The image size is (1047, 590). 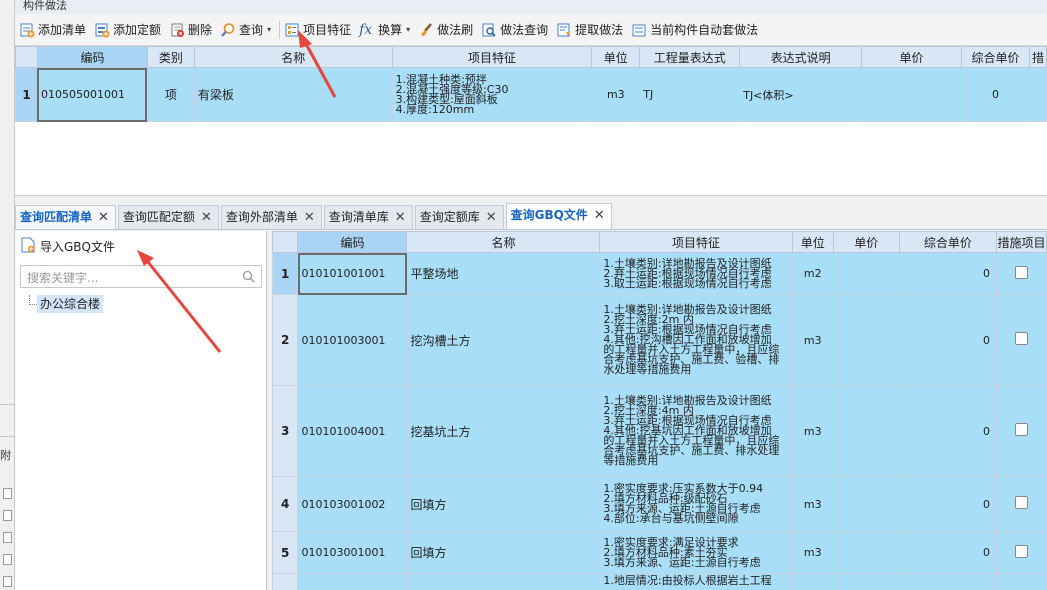 I want to click on column-header-expr-desc: 表达式说明, so click(x=801, y=57).